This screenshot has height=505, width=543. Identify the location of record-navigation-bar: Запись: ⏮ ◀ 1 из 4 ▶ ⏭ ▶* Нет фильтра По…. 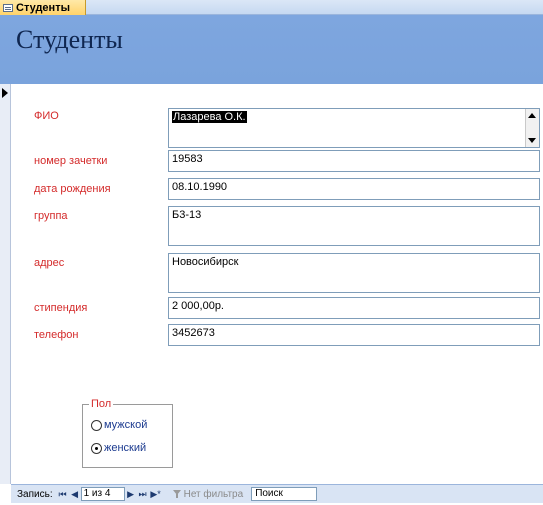
(277, 493).